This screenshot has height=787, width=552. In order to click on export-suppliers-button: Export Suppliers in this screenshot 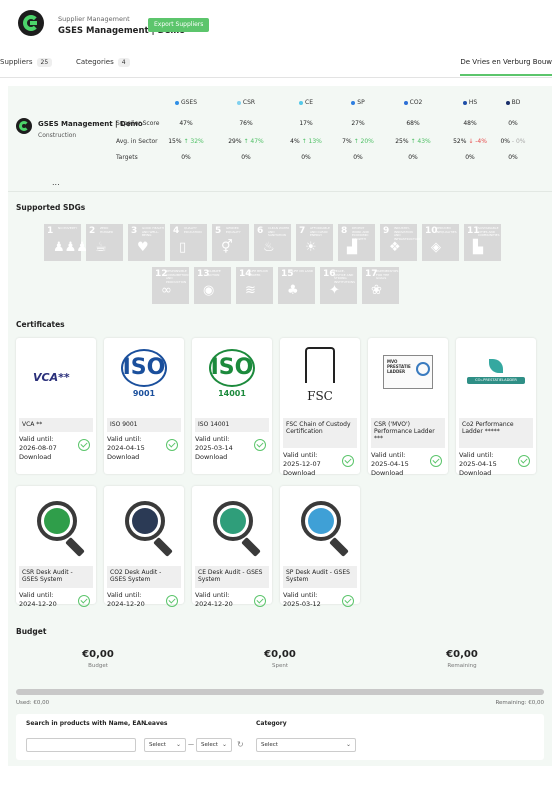, I will do `click(179, 25)`.